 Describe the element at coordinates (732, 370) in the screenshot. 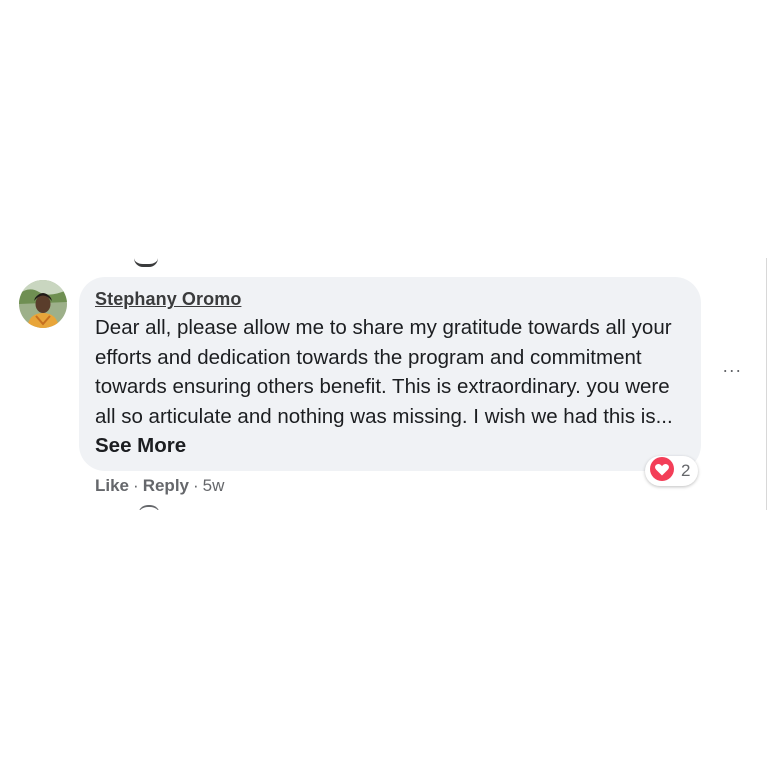

I see `more-options-icon: ···` at that location.